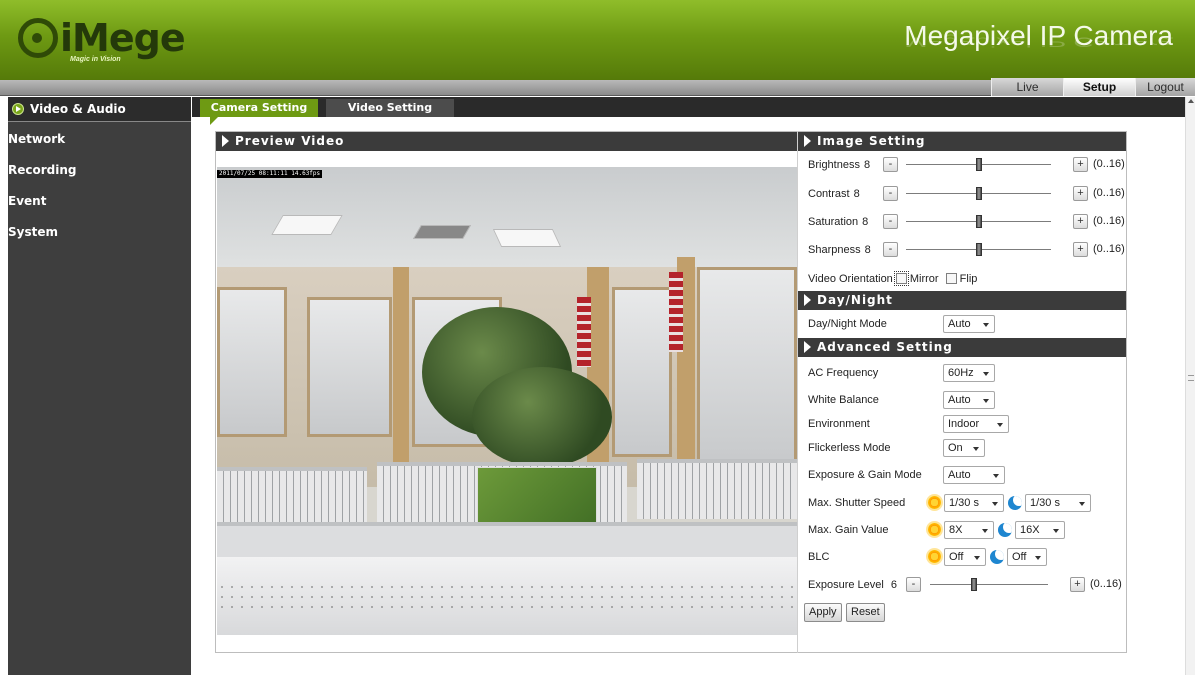  I want to click on shutter-night-select: 1/30 s, so click(1058, 503).